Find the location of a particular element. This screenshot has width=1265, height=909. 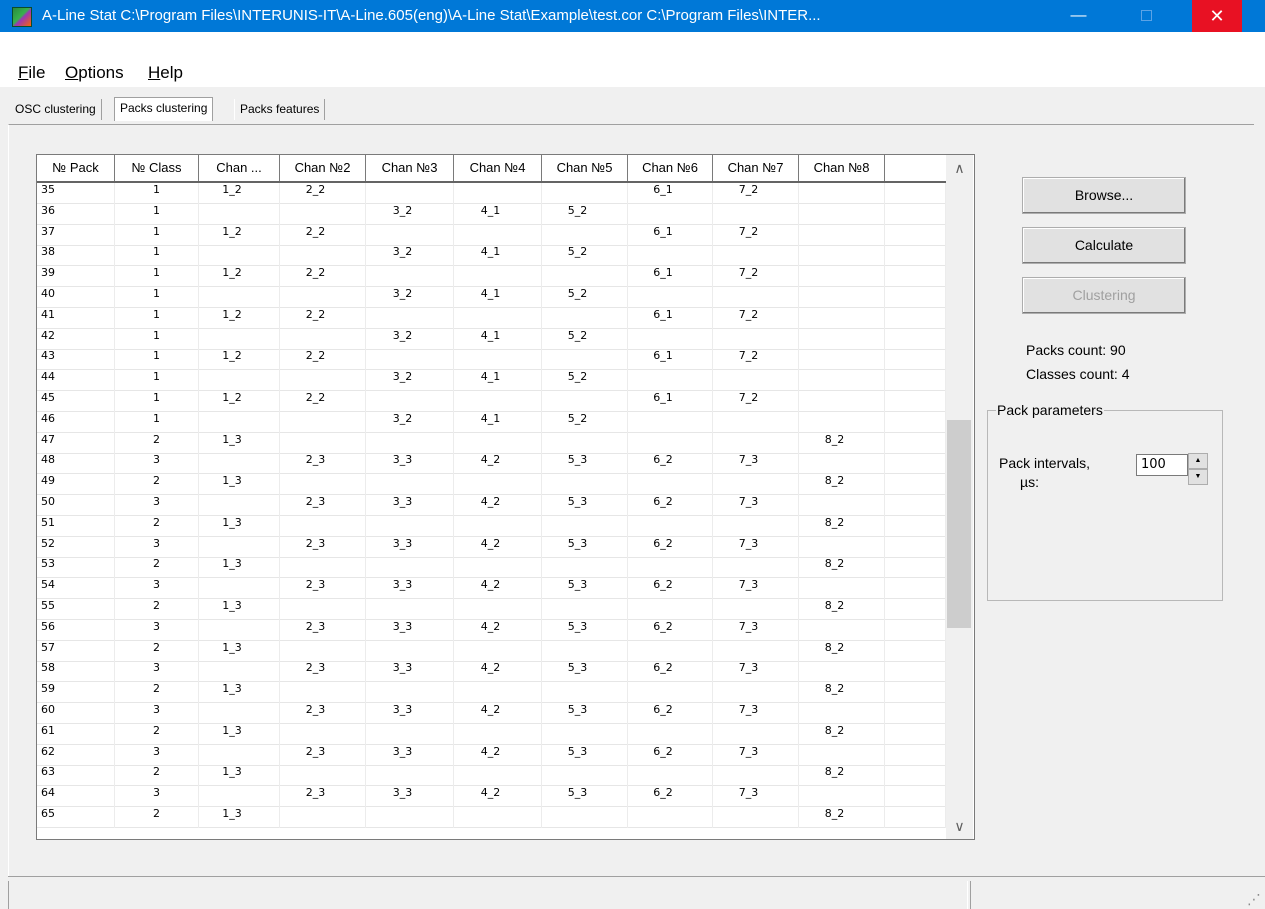

column-header: Chan №2 is located at coordinates (323, 168).